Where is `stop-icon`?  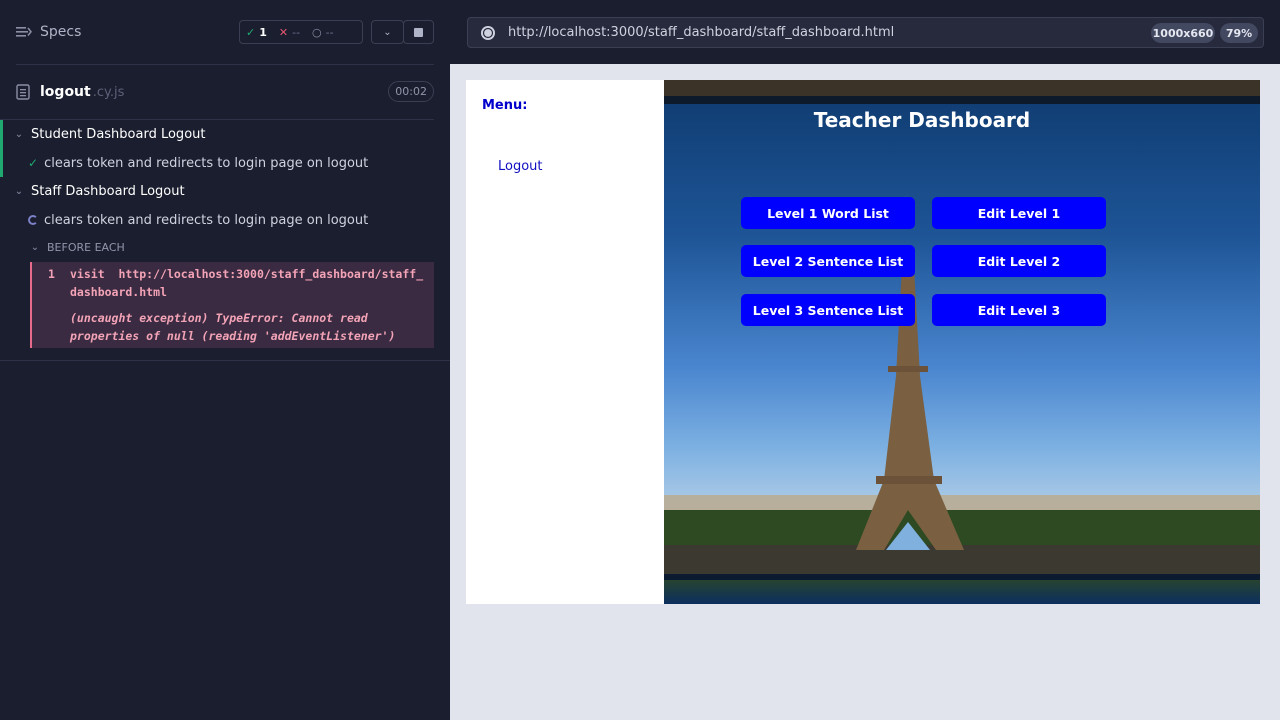 stop-icon is located at coordinates (418, 32).